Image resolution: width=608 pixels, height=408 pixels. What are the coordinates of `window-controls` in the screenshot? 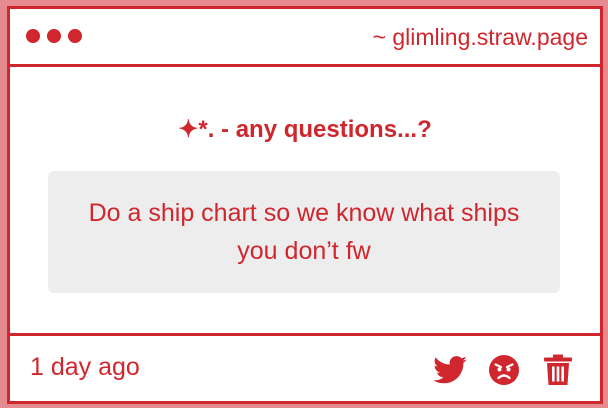 It's located at (54, 36).